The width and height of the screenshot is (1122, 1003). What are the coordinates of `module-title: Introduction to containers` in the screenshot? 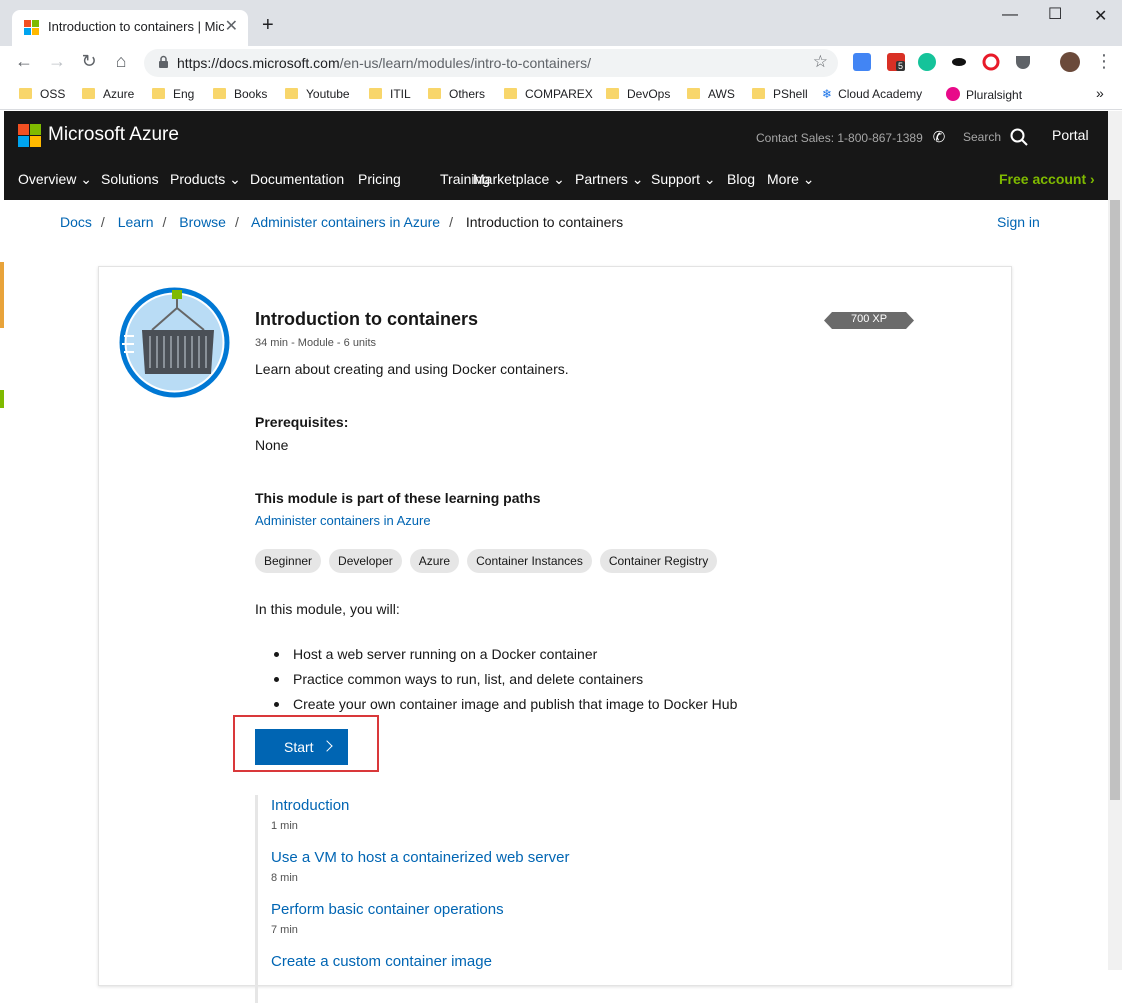 It's located at (366, 319).